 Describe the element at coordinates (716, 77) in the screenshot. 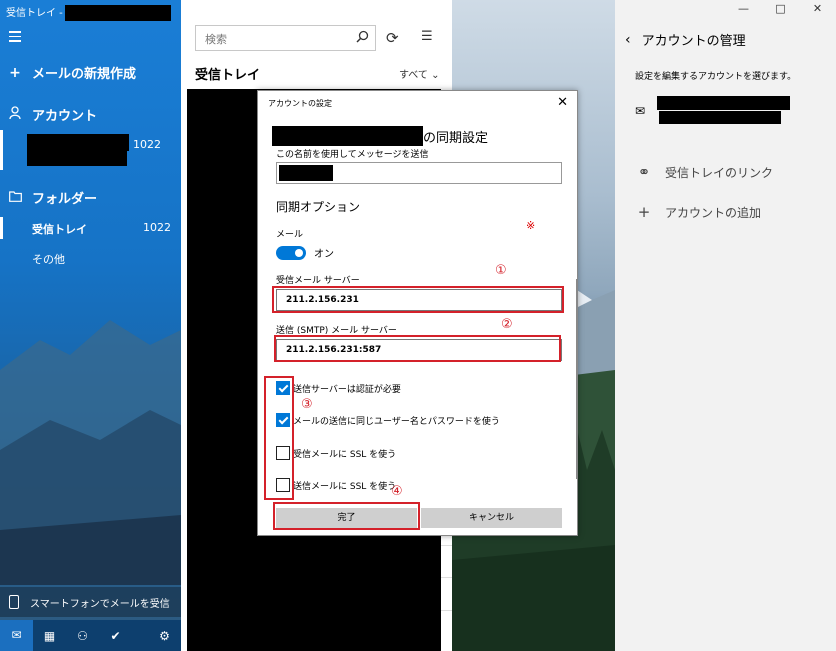

I see `account-management-subtitle: 設定を編集するアカウントを選びます。` at that location.